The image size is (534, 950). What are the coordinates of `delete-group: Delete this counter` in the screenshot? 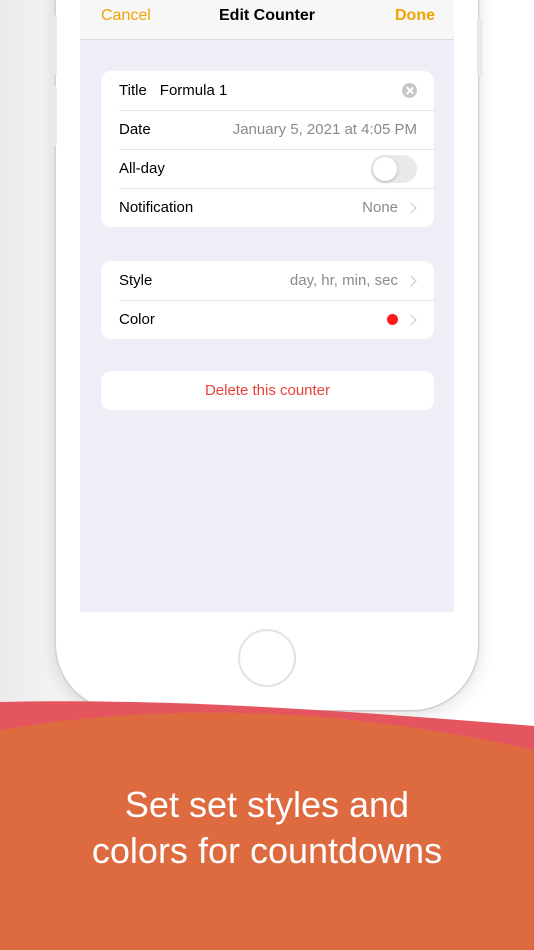 It's located at (267, 390).